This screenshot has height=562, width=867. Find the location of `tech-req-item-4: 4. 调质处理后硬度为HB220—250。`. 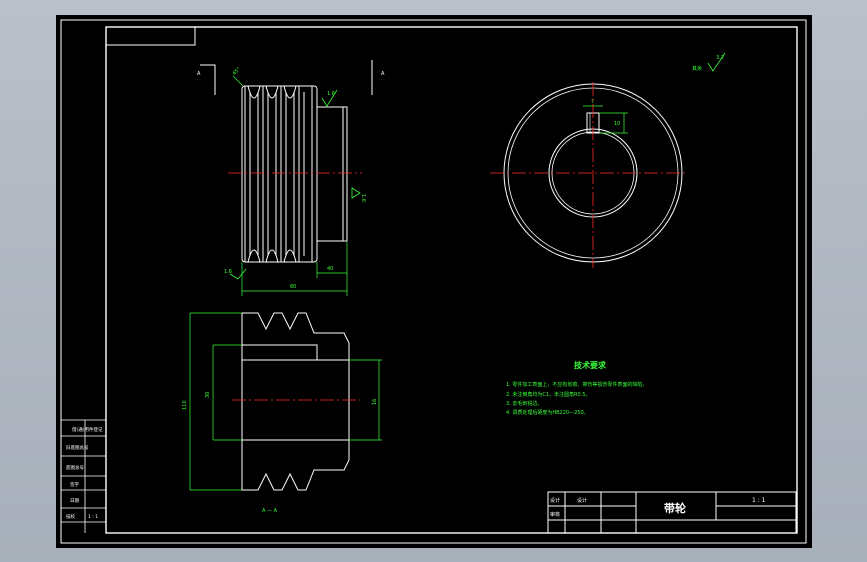

tech-req-item-4: 4. 调质处理后硬度为HB220—250。 is located at coordinates (547, 412).